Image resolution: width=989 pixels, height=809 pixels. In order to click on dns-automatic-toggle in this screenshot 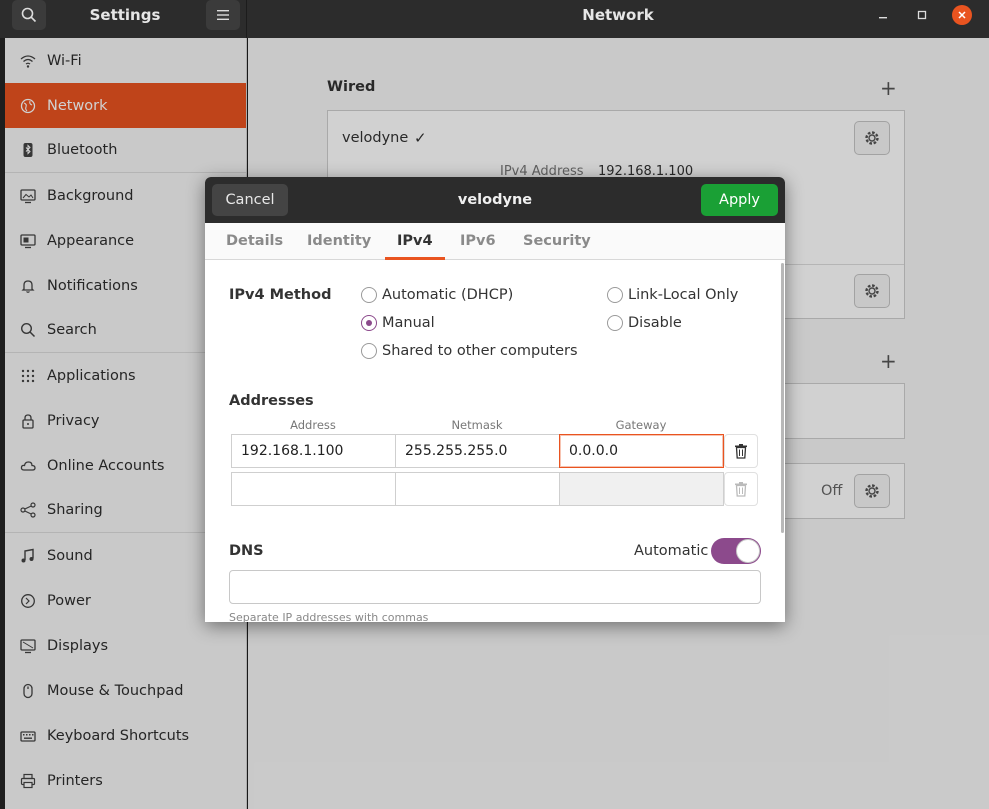, I will do `click(736, 551)`.